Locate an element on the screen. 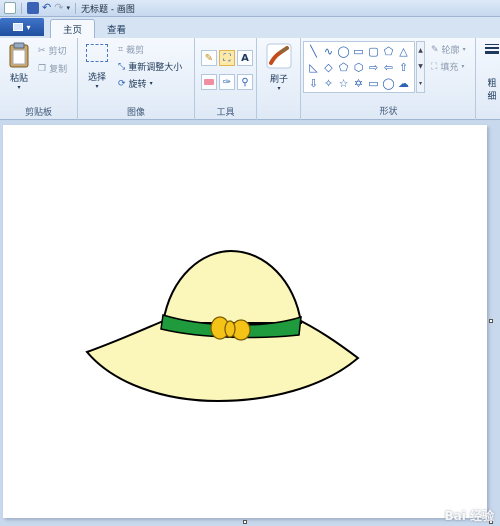 This screenshot has width=500, height=526. brushes-label: 刷子 is located at coordinates (278, 80).